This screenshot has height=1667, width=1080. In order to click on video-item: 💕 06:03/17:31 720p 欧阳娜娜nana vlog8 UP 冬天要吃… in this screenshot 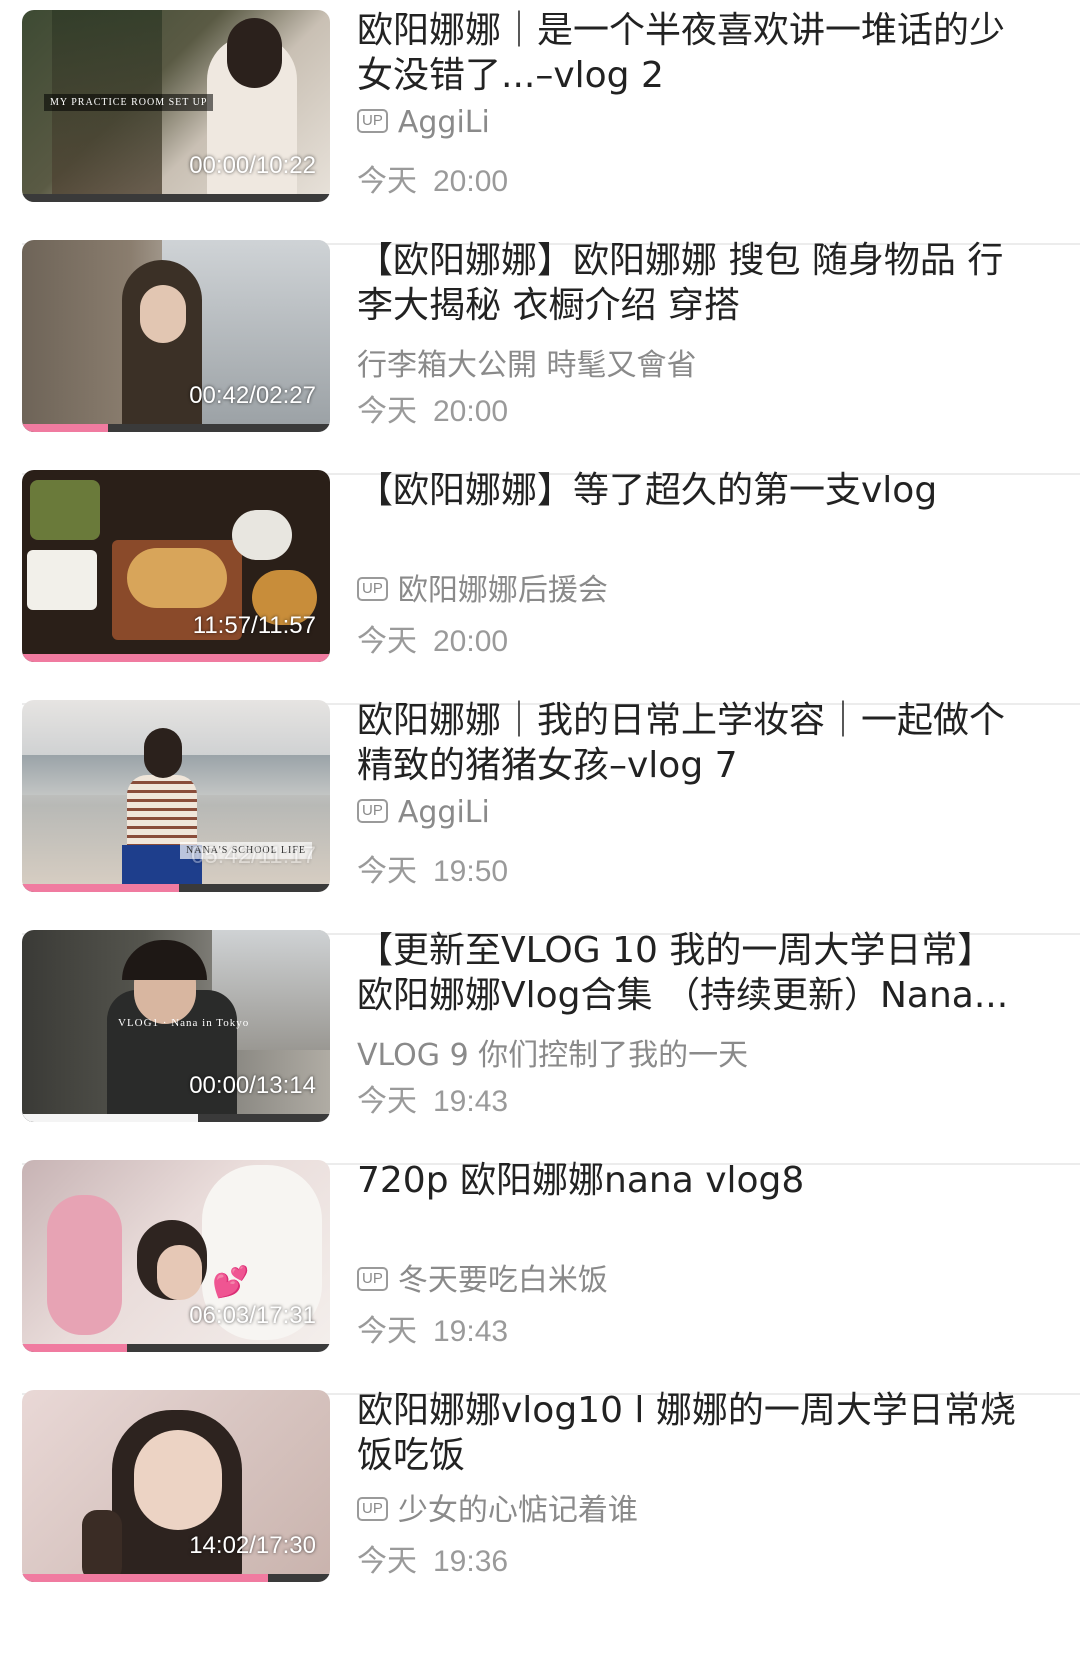, I will do `click(540, 1272)`.